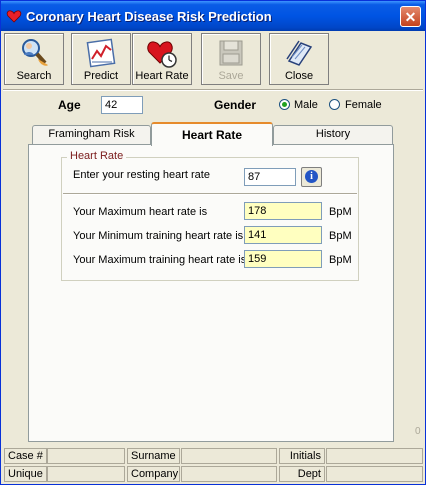 The width and height of the screenshot is (426, 485). What do you see at coordinates (122, 105) in the screenshot?
I see `age-input` at bounding box center [122, 105].